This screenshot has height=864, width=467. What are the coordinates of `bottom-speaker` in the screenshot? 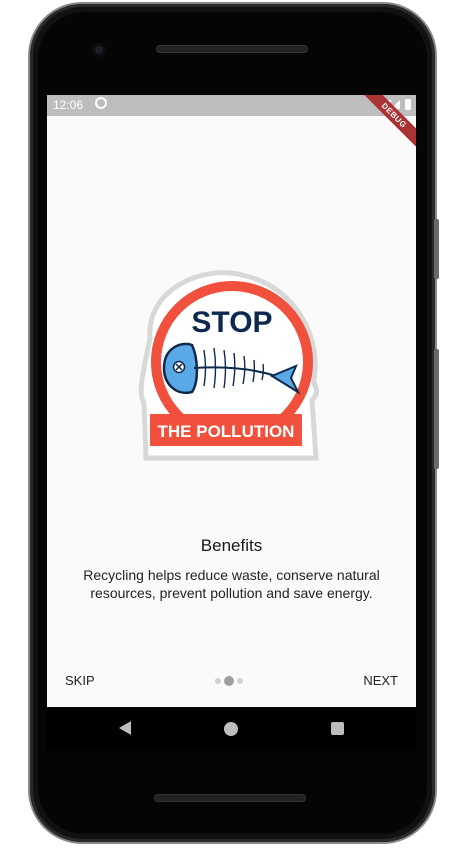 It's located at (230, 798).